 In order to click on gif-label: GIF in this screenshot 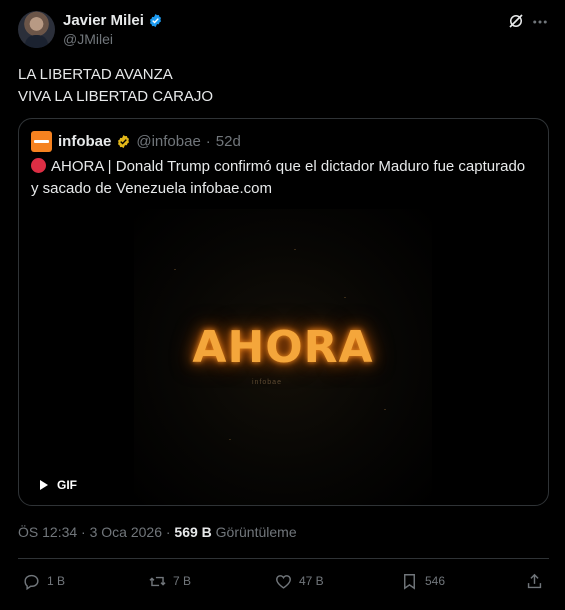, I will do `click(67, 485)`.